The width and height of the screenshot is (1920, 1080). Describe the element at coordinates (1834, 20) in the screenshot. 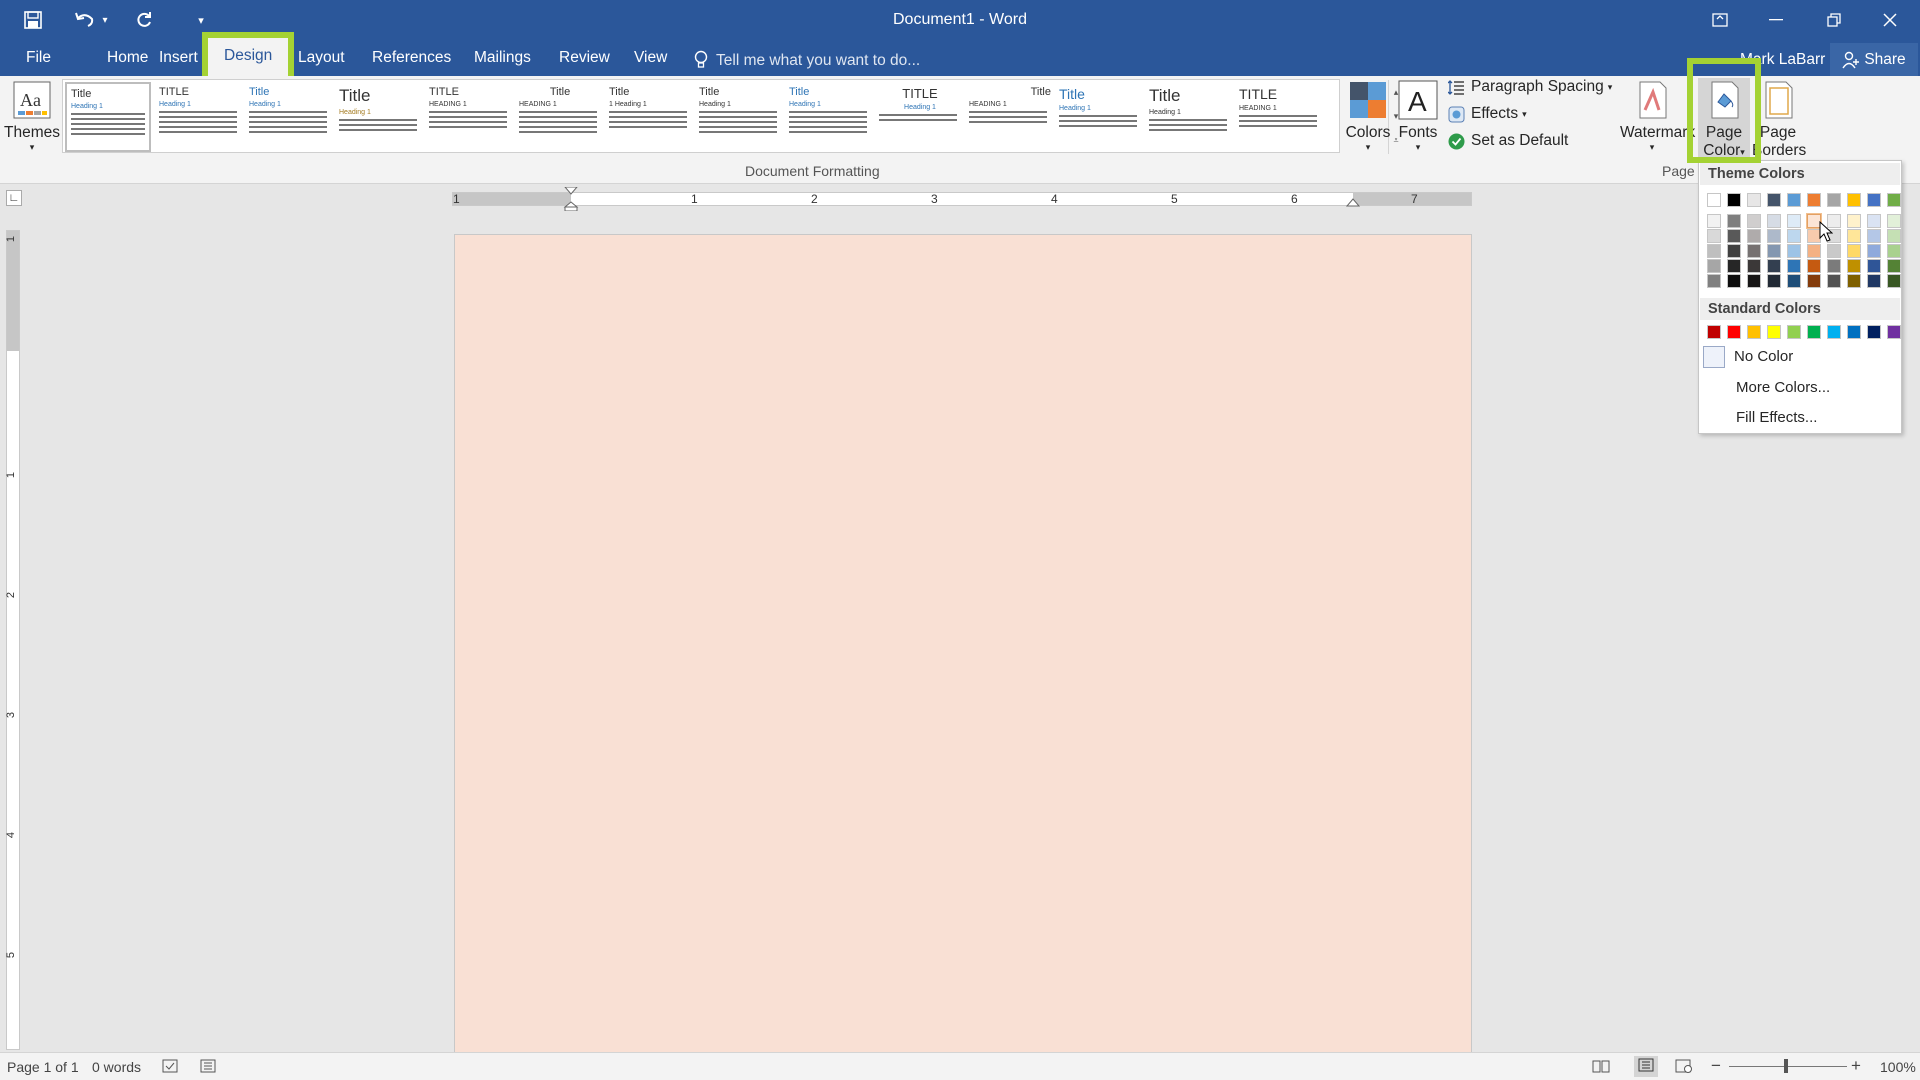

I see `restore-icon` at that location.